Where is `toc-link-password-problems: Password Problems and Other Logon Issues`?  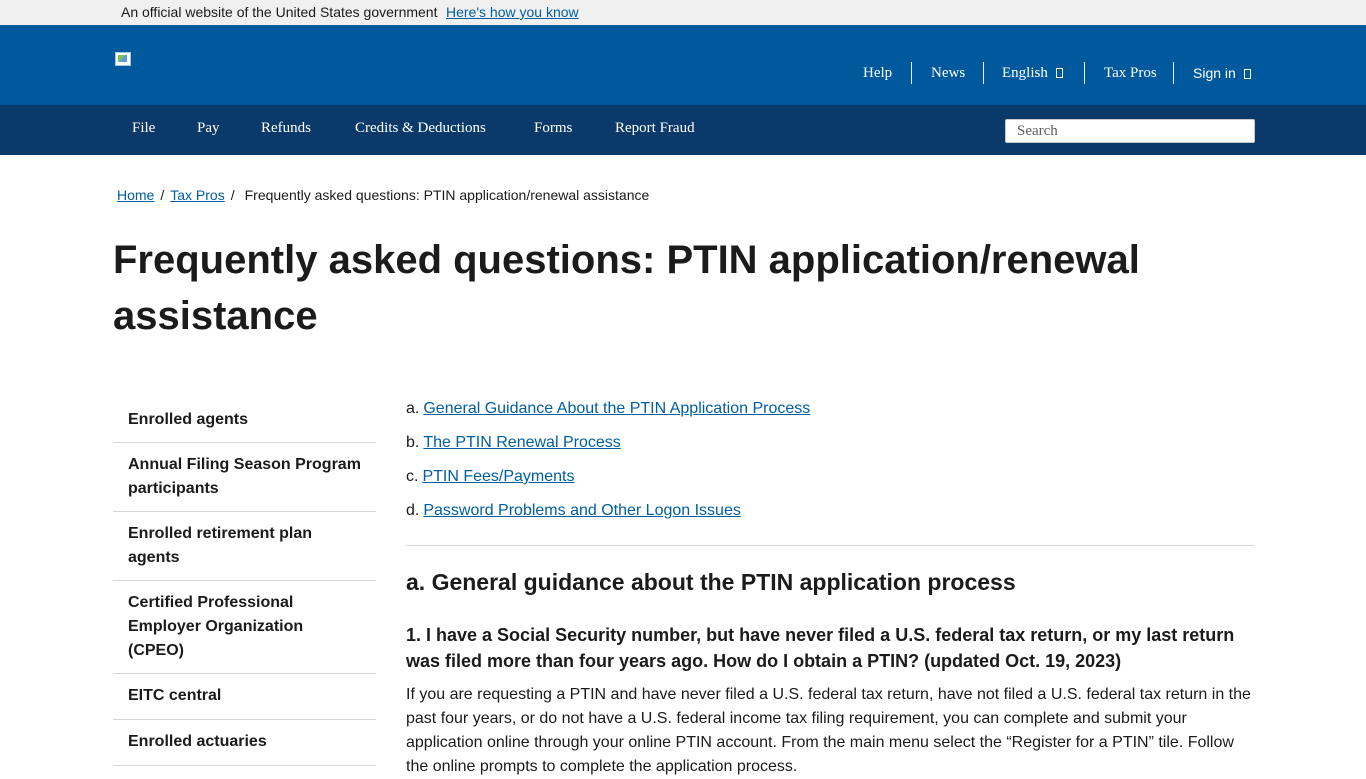
toc-link-password-problems: Password Problems and Other Logon Issues is located at coordinates (582, 510).